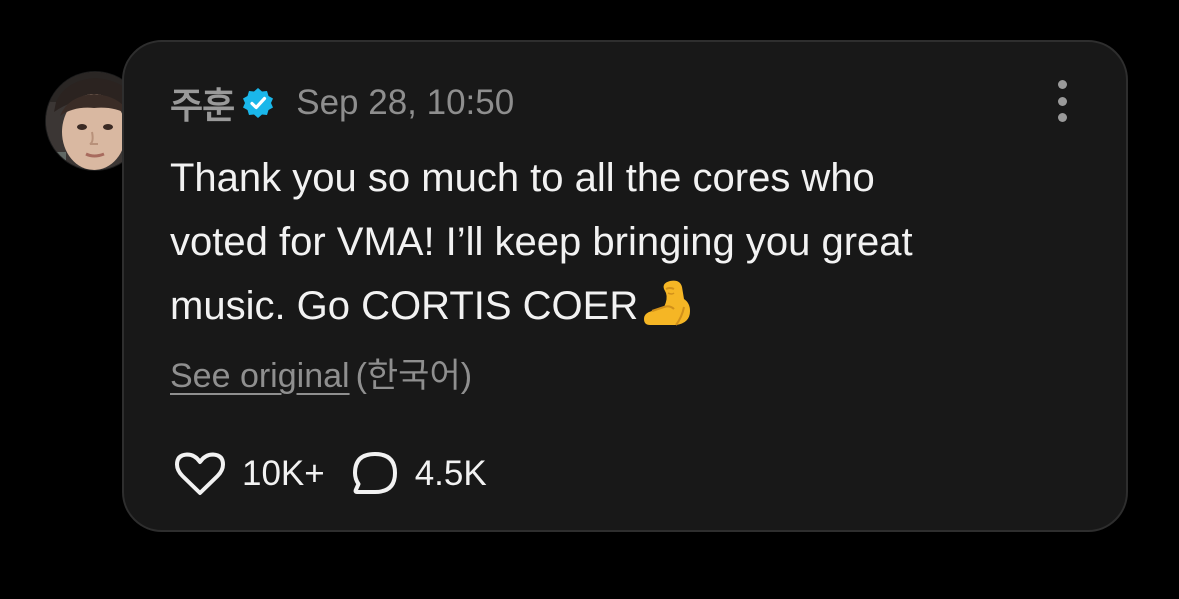 Image resolution: width=1179 pixels, height=599 pixels. Describe the element at coordinates (414, 376) in the screenshot. I see `original-language-label: (한국어)` at that location.